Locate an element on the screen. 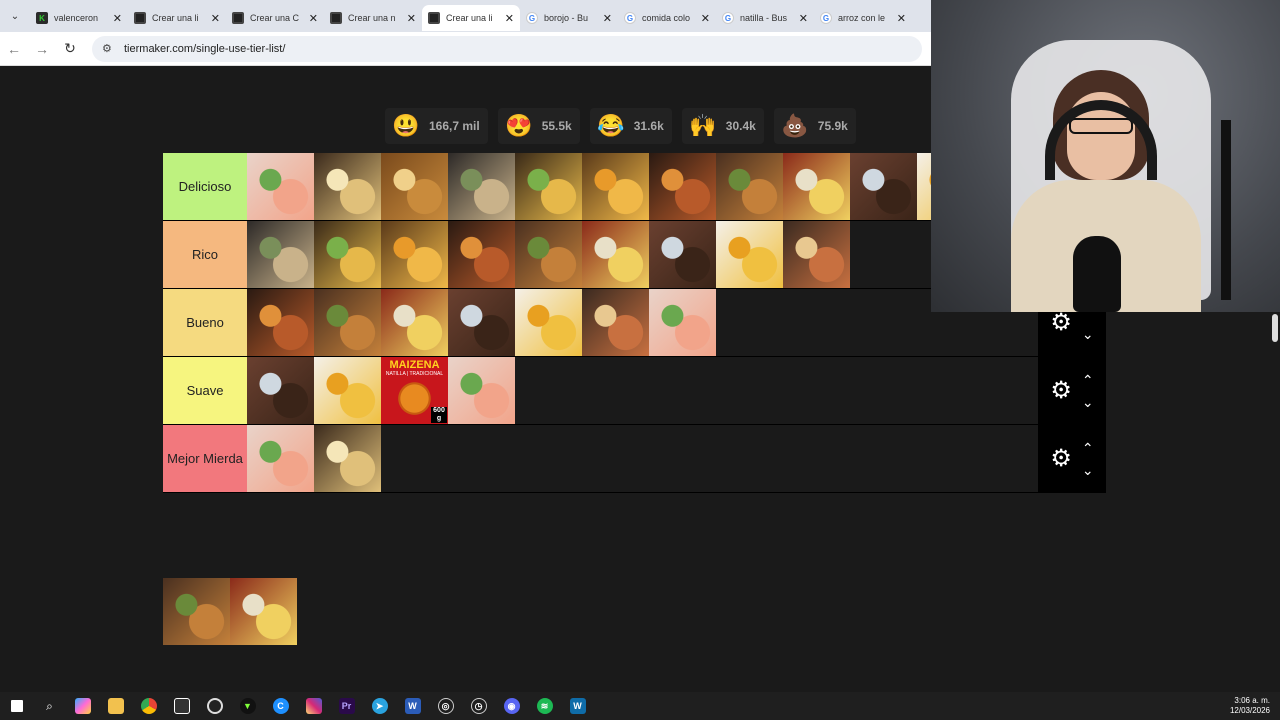 Image resolution: width=1280 pixels, height=720 pixels. browser-tab: Crear una C ✕ is located at coordinates (275, 18).